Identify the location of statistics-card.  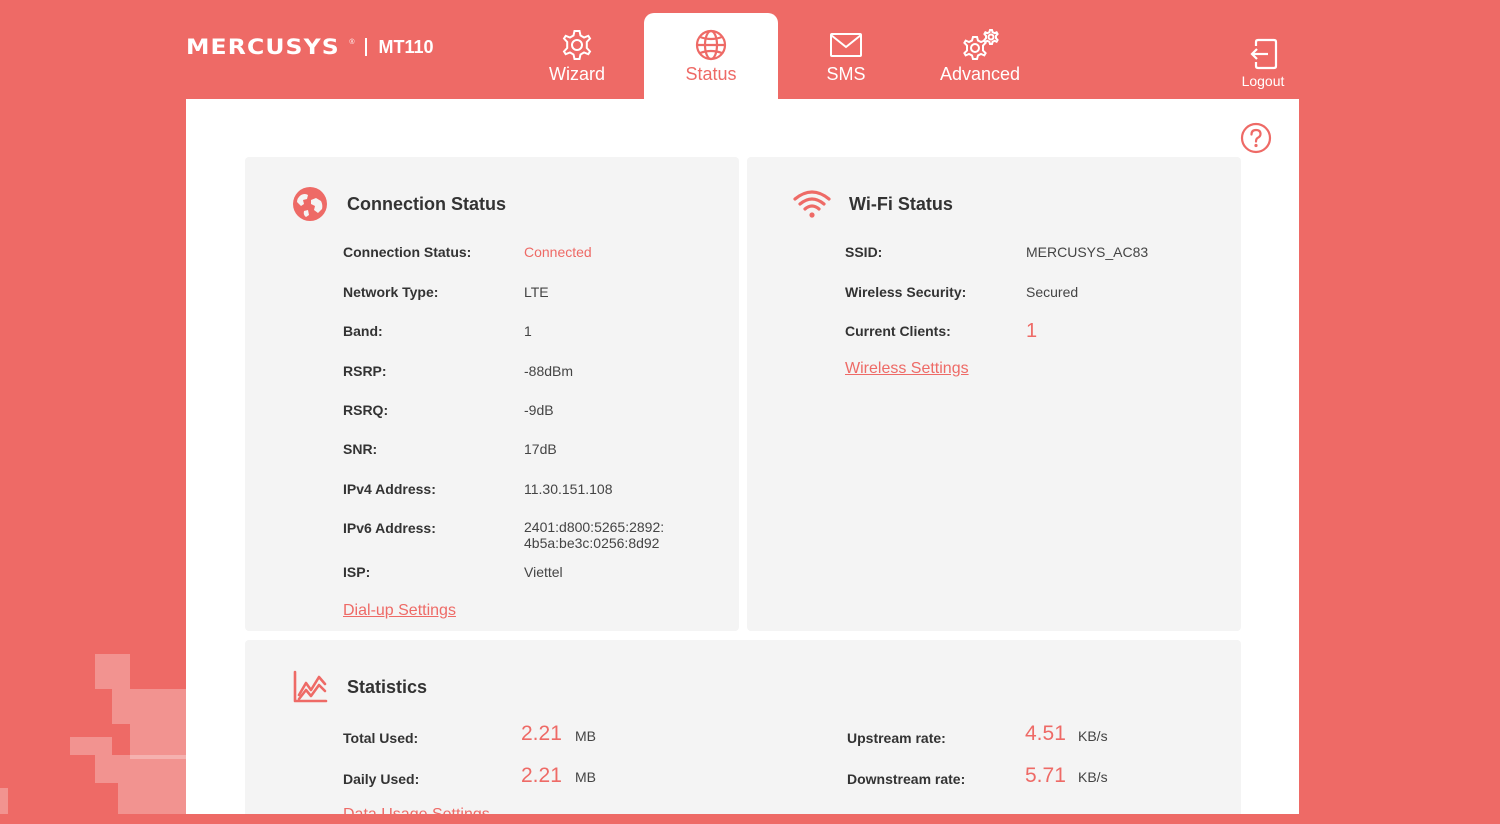
(743, 727).